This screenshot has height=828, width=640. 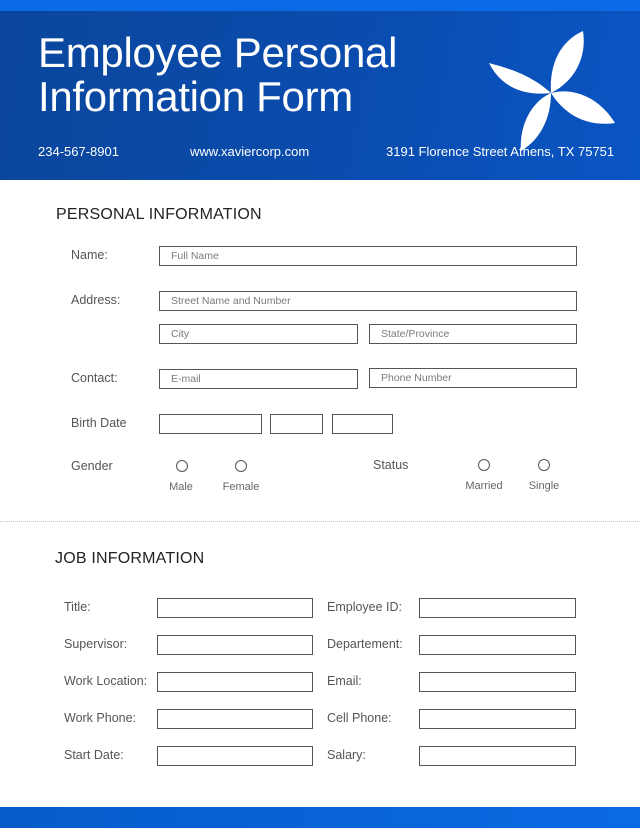 I want to click on city-input, so click(x=258, y=334).